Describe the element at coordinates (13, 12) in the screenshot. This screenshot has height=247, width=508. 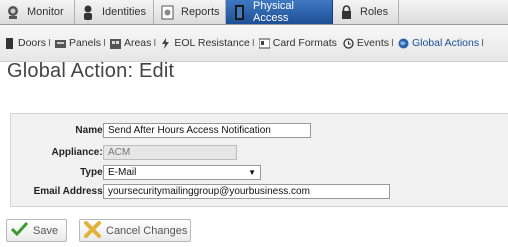
I see `monitor-icon` at that location.